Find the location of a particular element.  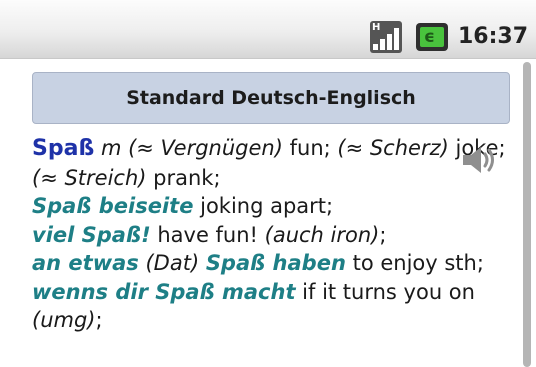

gender-label: m is located at coordinates (111, 148).